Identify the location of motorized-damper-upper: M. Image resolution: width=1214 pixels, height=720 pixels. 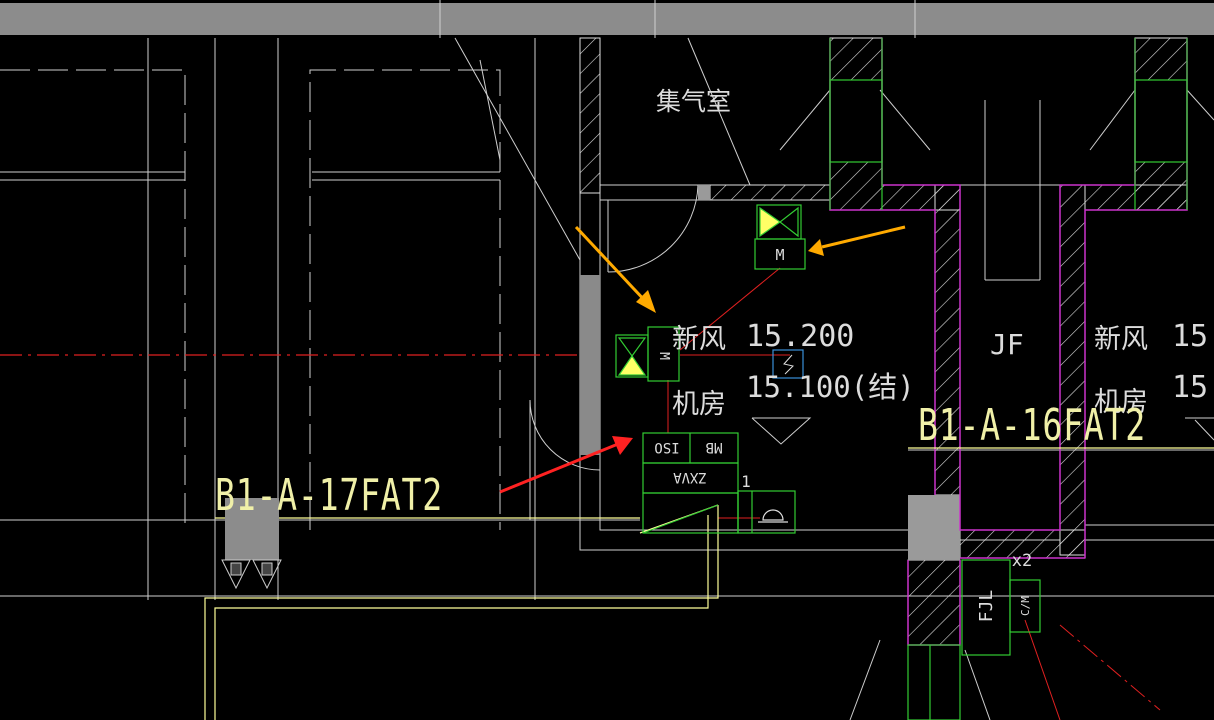
(780, 237).